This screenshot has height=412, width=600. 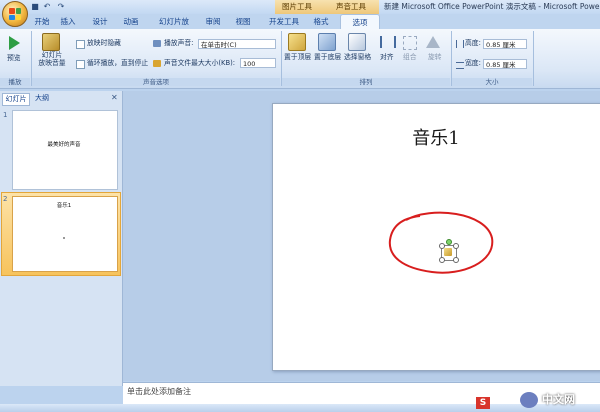 What do you see at coordinates (505, 64) in the screenshot?
I see `width-field: 0.85 厘米` at bounding box center [505, 64].